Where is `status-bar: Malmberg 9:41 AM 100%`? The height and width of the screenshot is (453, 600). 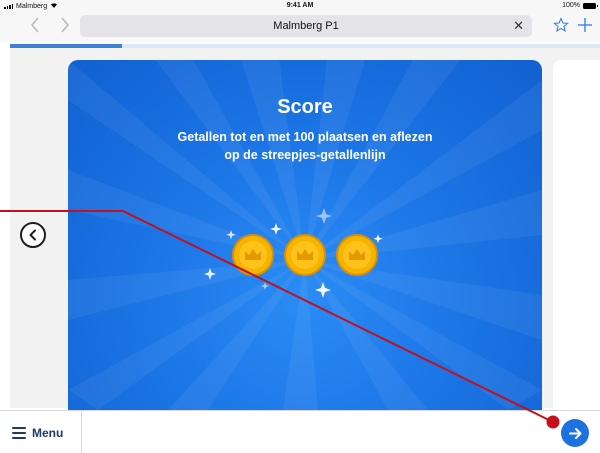
status-bar: Malmberg 9:41 AM 100% is located at coordinates (300, 6).